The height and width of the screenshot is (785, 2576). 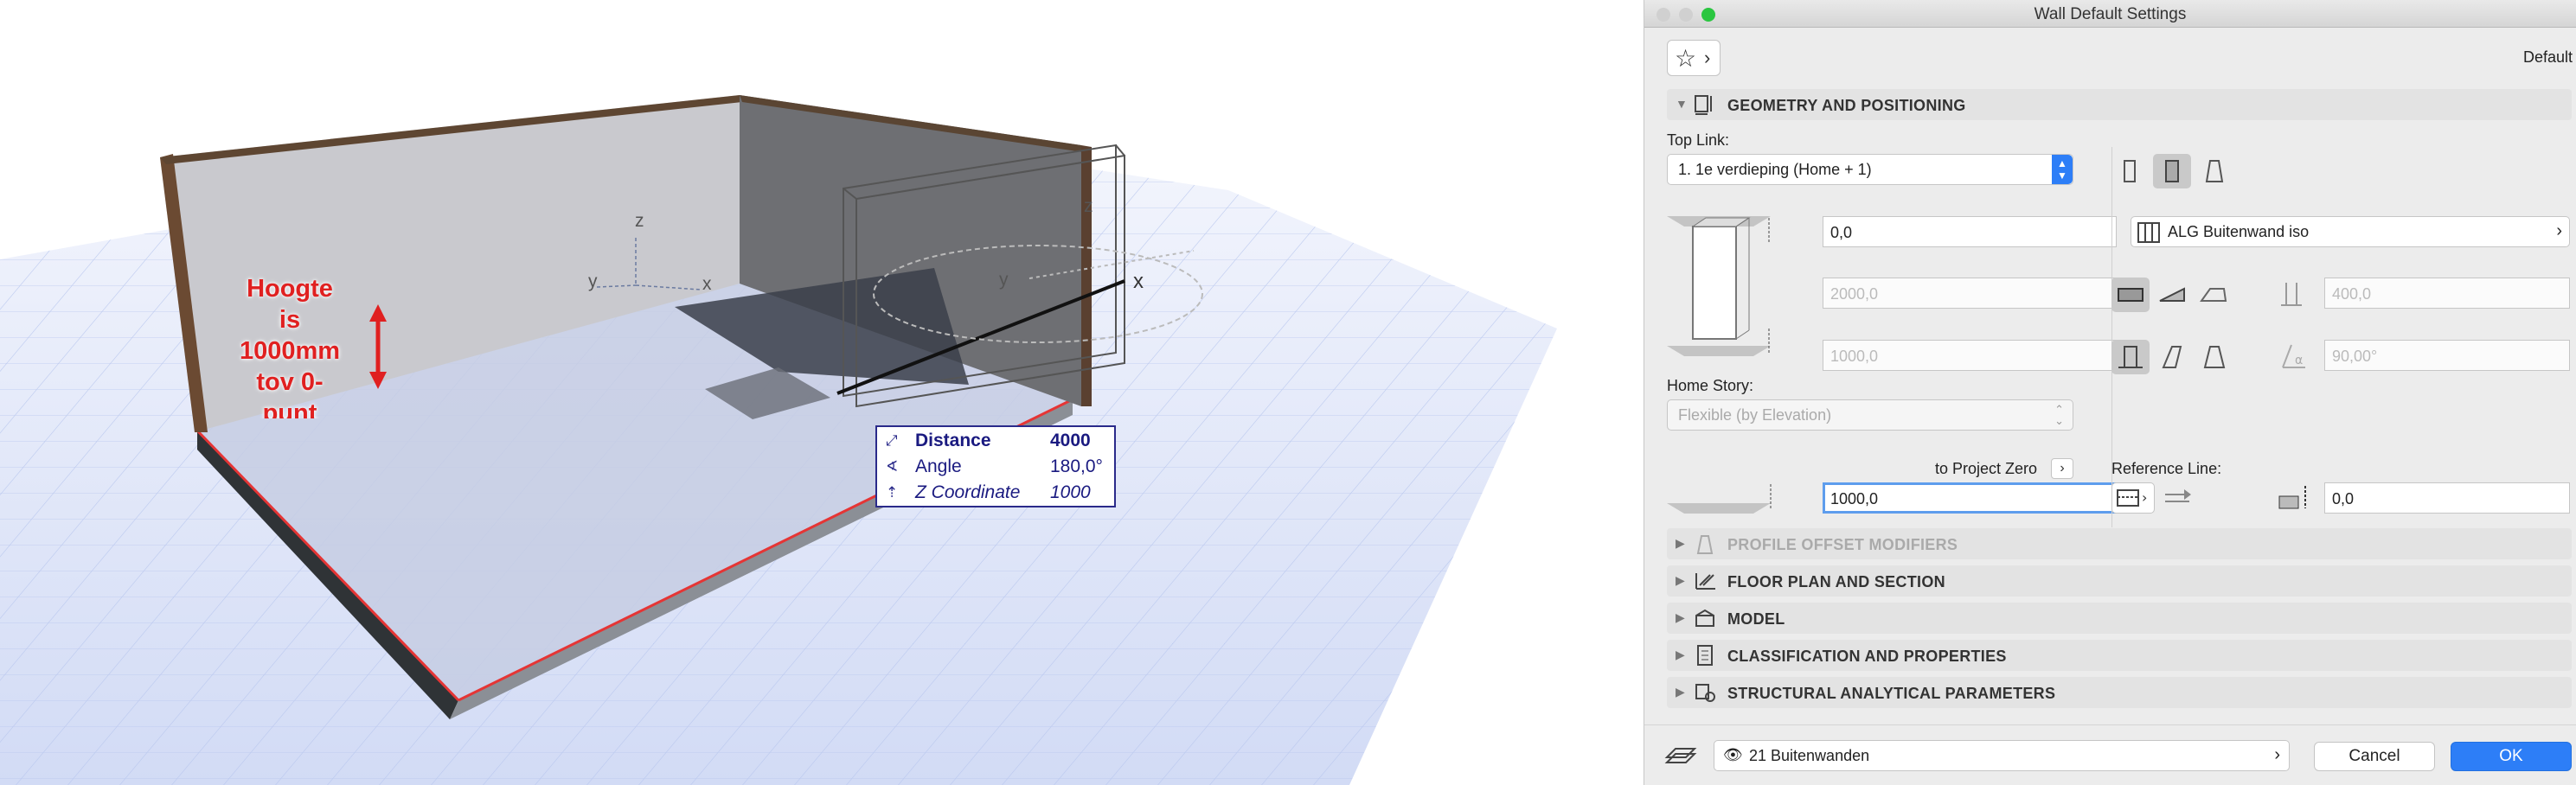 I want to click on reference-line-icon: ›, so click(x=2132, y=498).